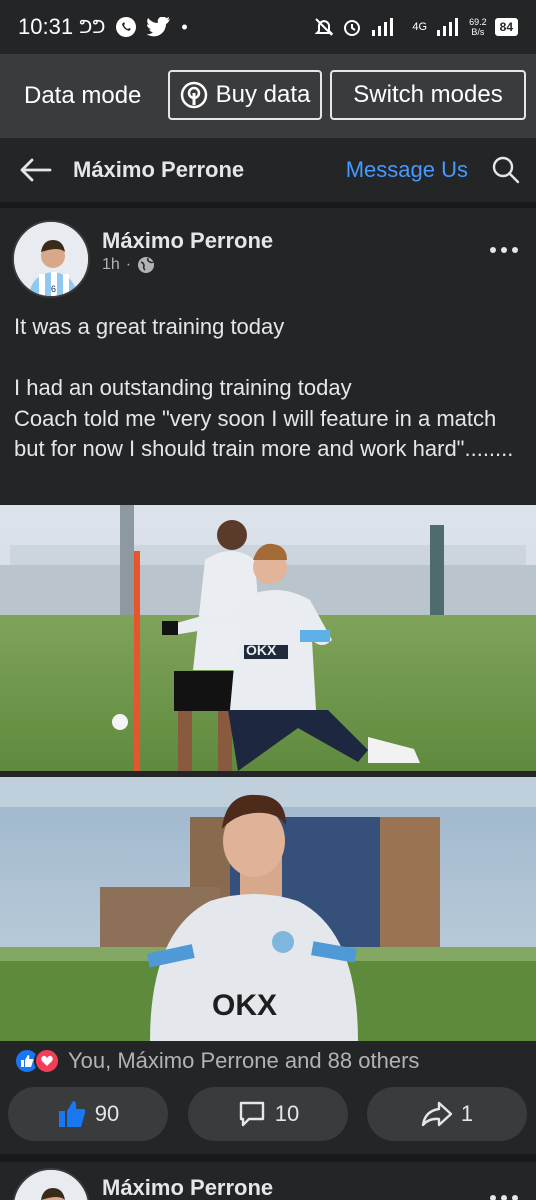 This screenshot has height=1200, width=536. Describe the element at coordinates (506, 27) in the screenshot. I see `battery-indicator: 84` at that location.